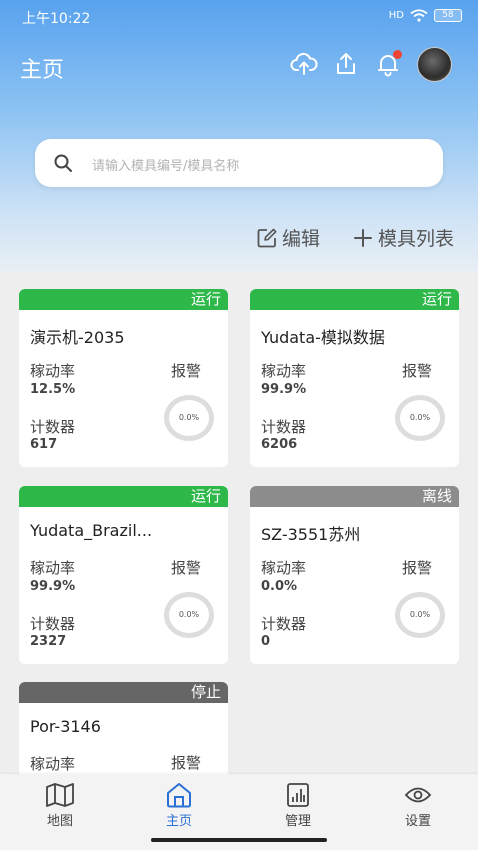 This screenshot has height=850, width=478. Describe the element at coordinates (178, 821) in the screenshot. I see `tab-home-label: 主页` at that location.